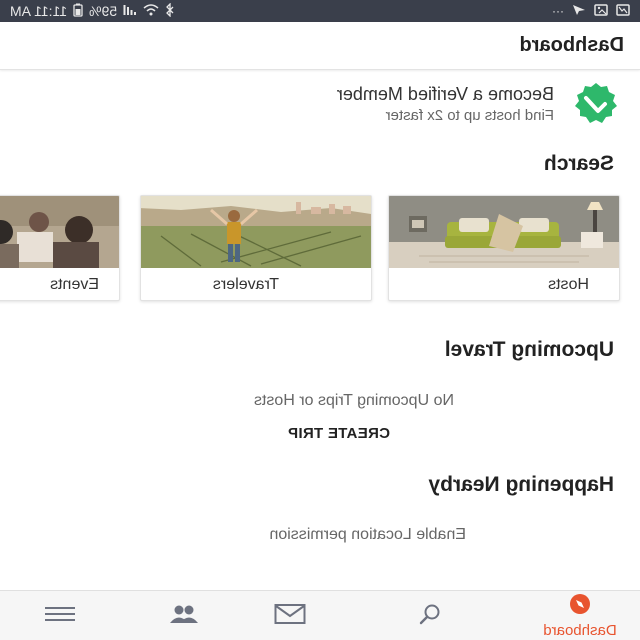  Describe the element at coordinates (469, 115) in the screenshot. I see `verify-subtitle: Find hosts up to 2x faster` at that location.